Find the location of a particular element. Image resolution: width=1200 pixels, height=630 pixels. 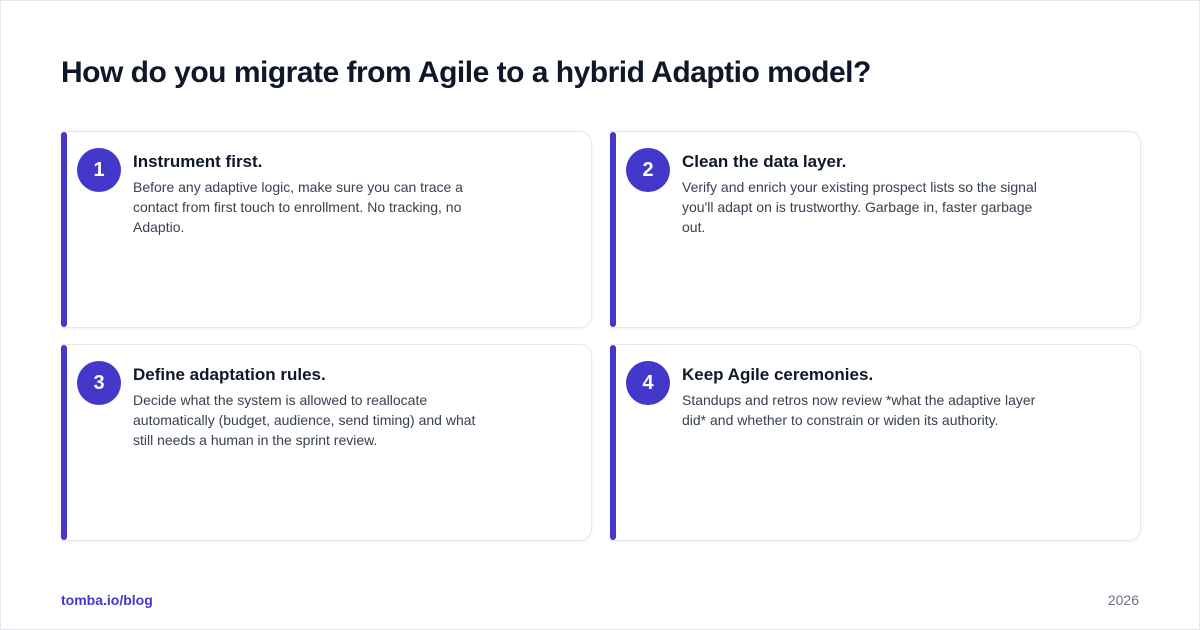

footer-year: 2026 is located at coordinates (1123, 600).